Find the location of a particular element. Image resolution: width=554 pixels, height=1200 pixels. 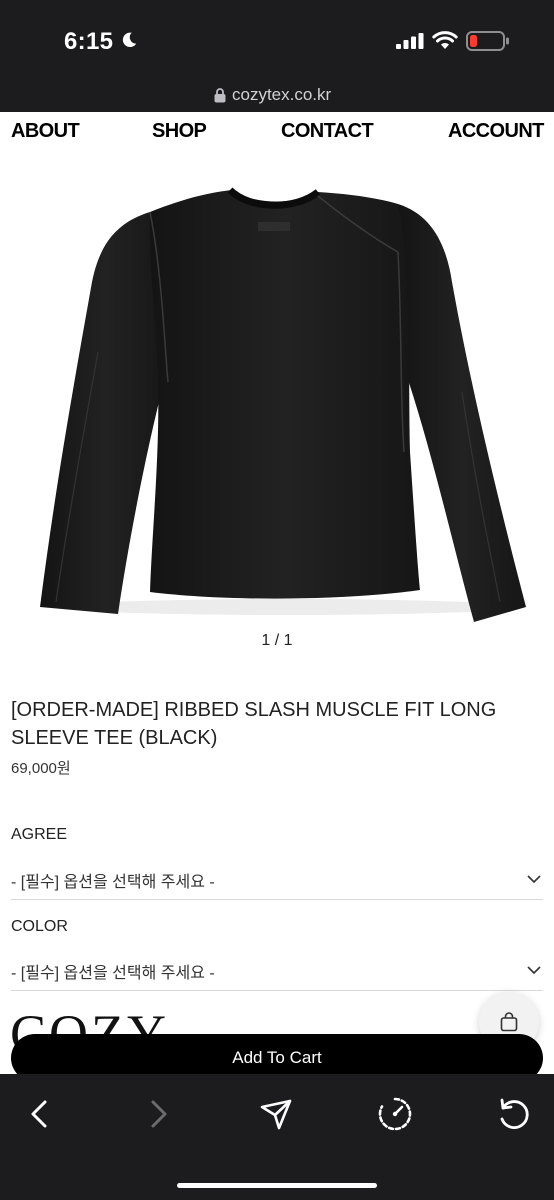

address-bar: cozytex.co.kr is located at coordinates (277, 96).